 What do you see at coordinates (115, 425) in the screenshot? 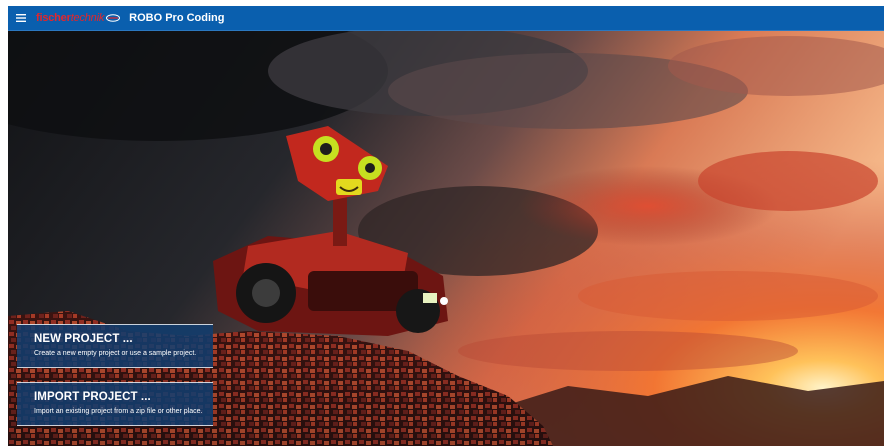
I see `card-divider-bottom` at bounding box center [115, 425].